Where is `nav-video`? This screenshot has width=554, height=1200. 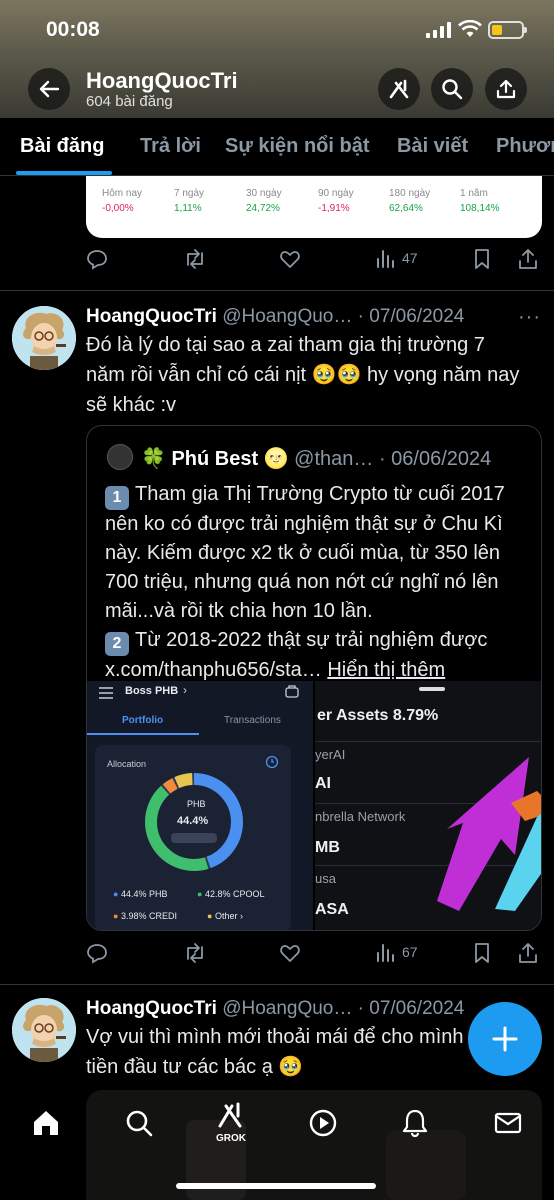
nav-video is located at coordinates (323, 1125).